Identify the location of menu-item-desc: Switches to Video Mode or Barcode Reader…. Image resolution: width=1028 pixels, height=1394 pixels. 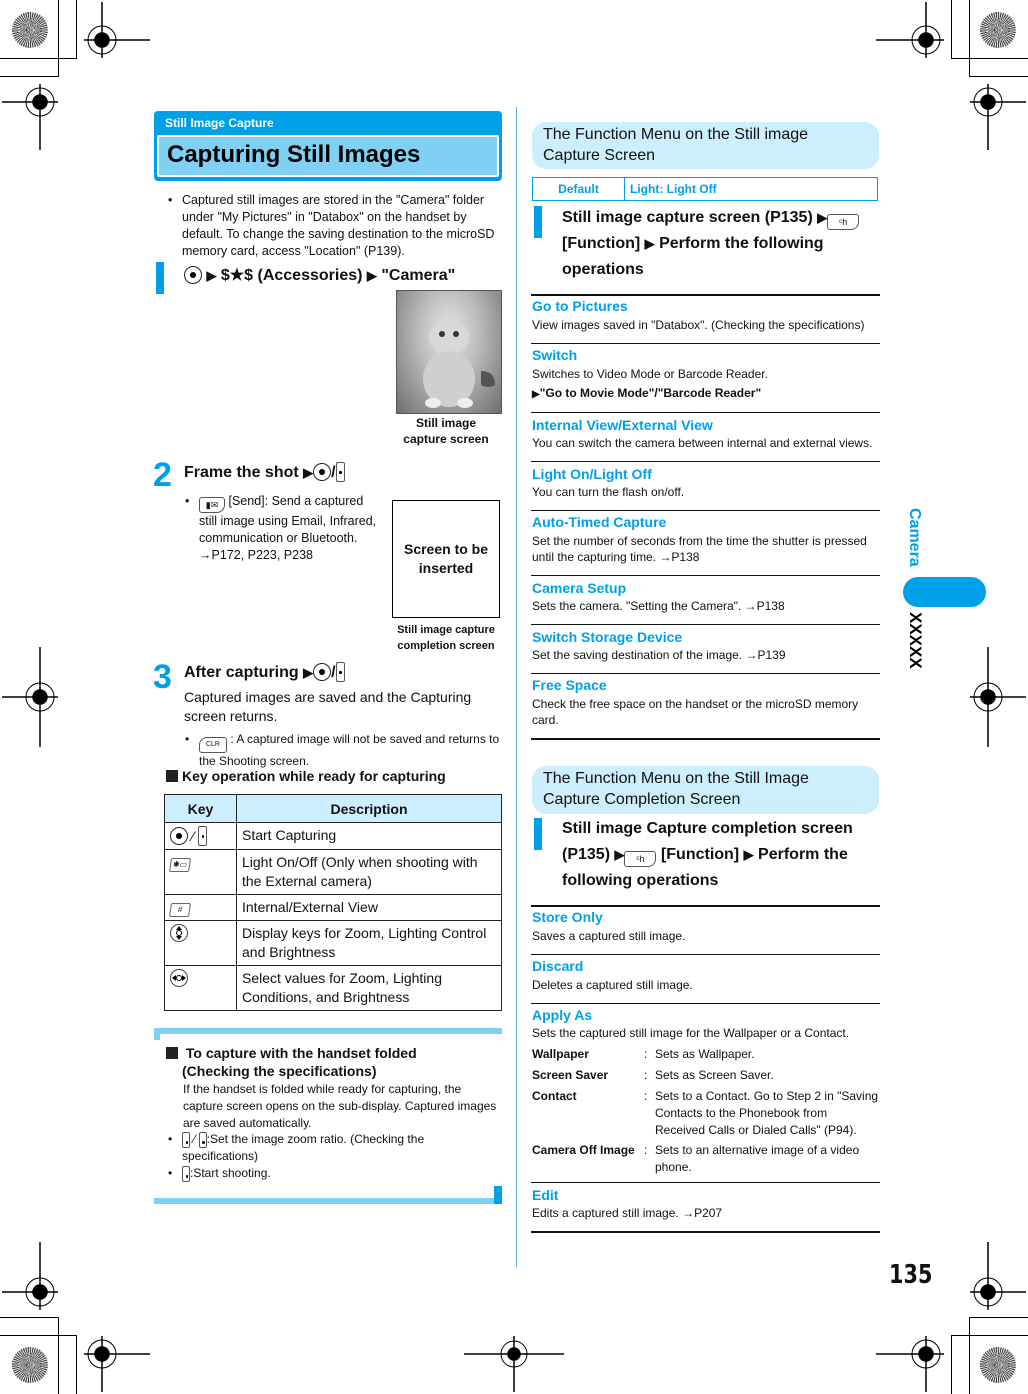
(650, 374).